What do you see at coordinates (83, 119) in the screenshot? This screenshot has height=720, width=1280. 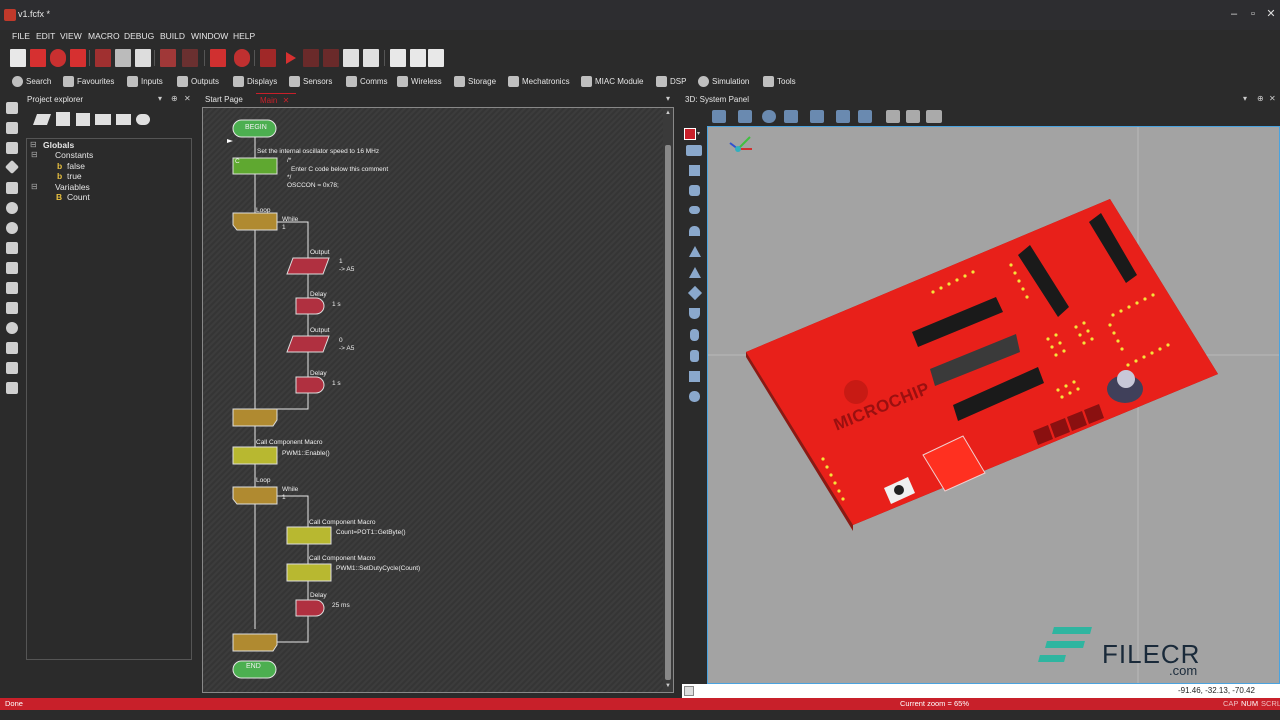 I see `macros-icon` at bounding box center [83, 119].